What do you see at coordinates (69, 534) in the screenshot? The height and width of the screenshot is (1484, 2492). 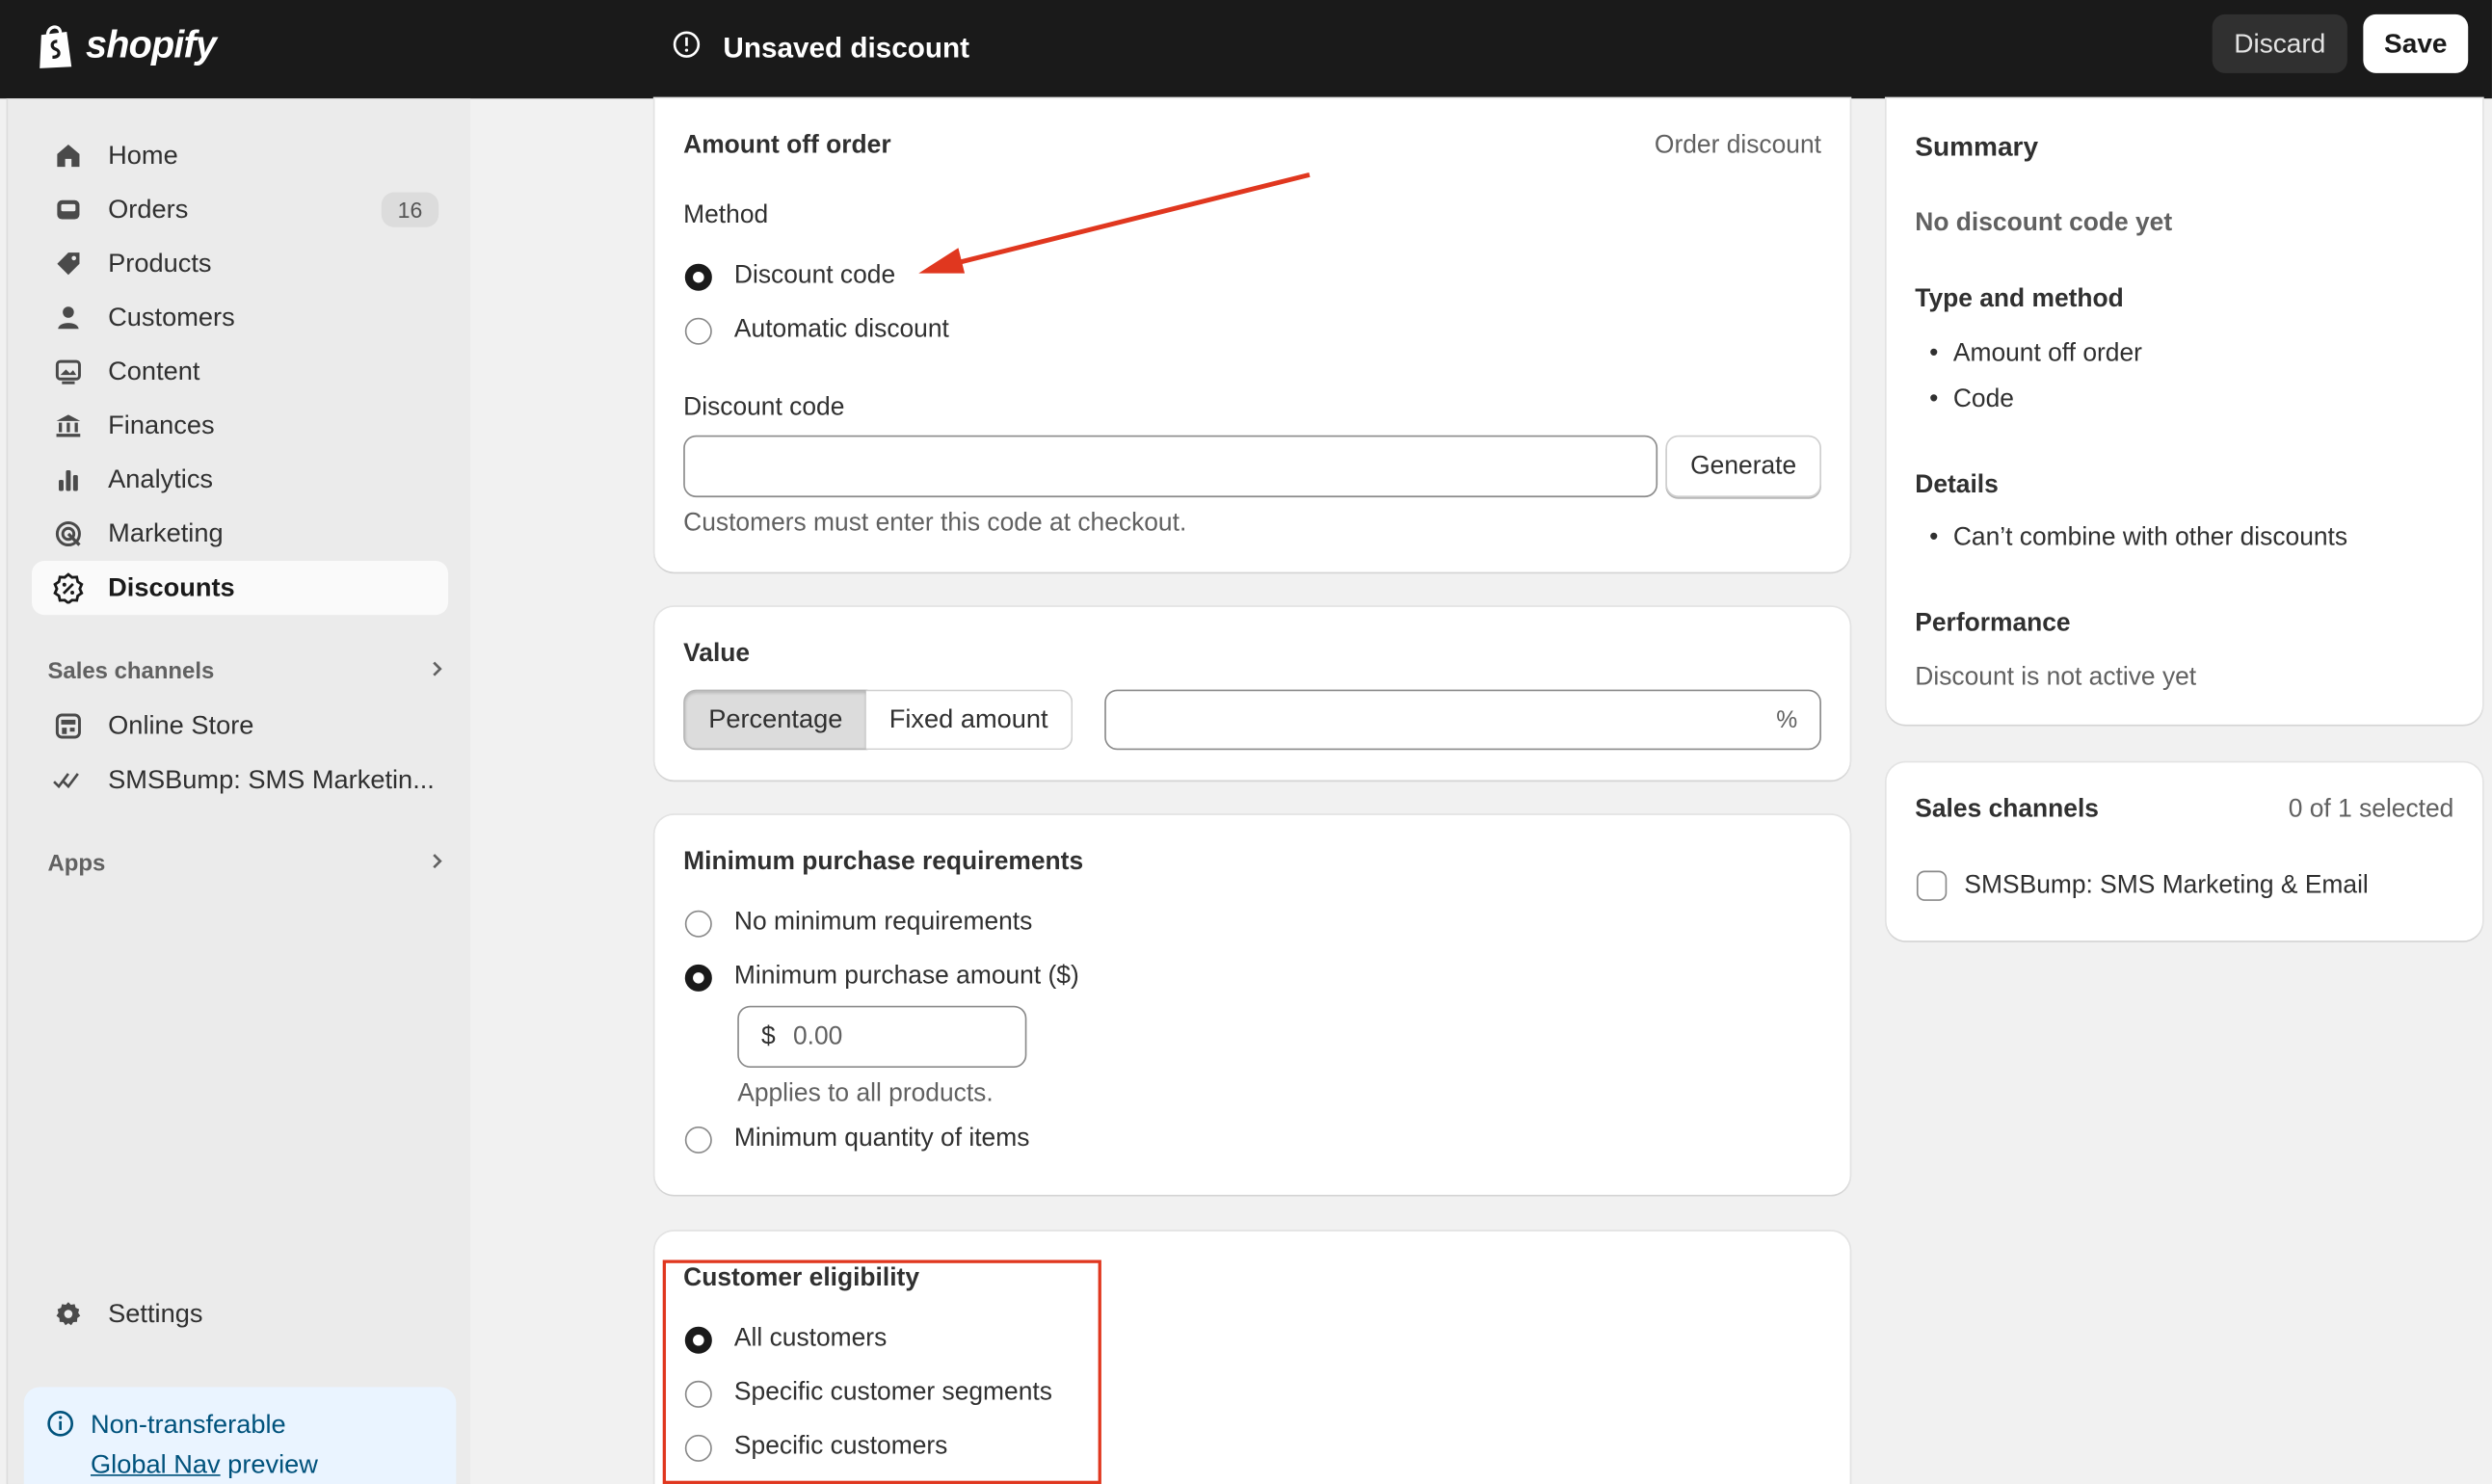 I see `target-icon` at bounding box center [69, 534].